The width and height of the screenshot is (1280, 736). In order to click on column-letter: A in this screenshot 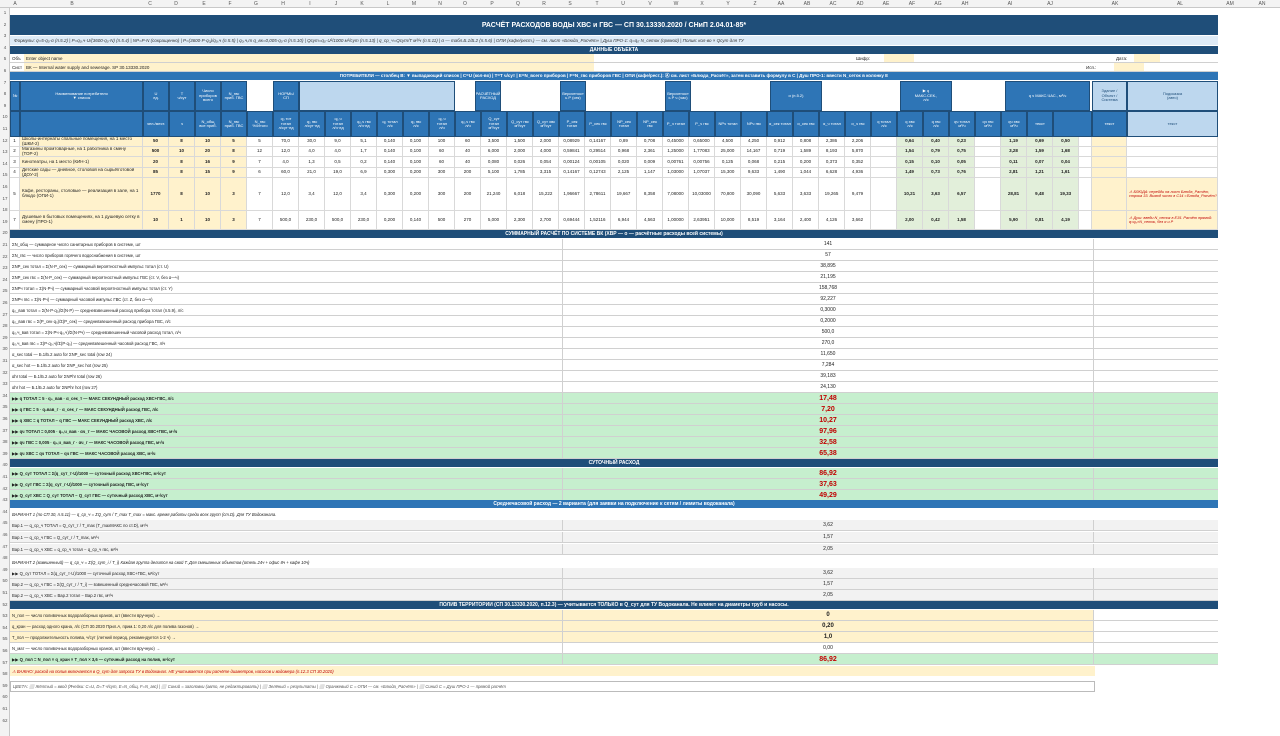, I will do `click(15, 4)`.